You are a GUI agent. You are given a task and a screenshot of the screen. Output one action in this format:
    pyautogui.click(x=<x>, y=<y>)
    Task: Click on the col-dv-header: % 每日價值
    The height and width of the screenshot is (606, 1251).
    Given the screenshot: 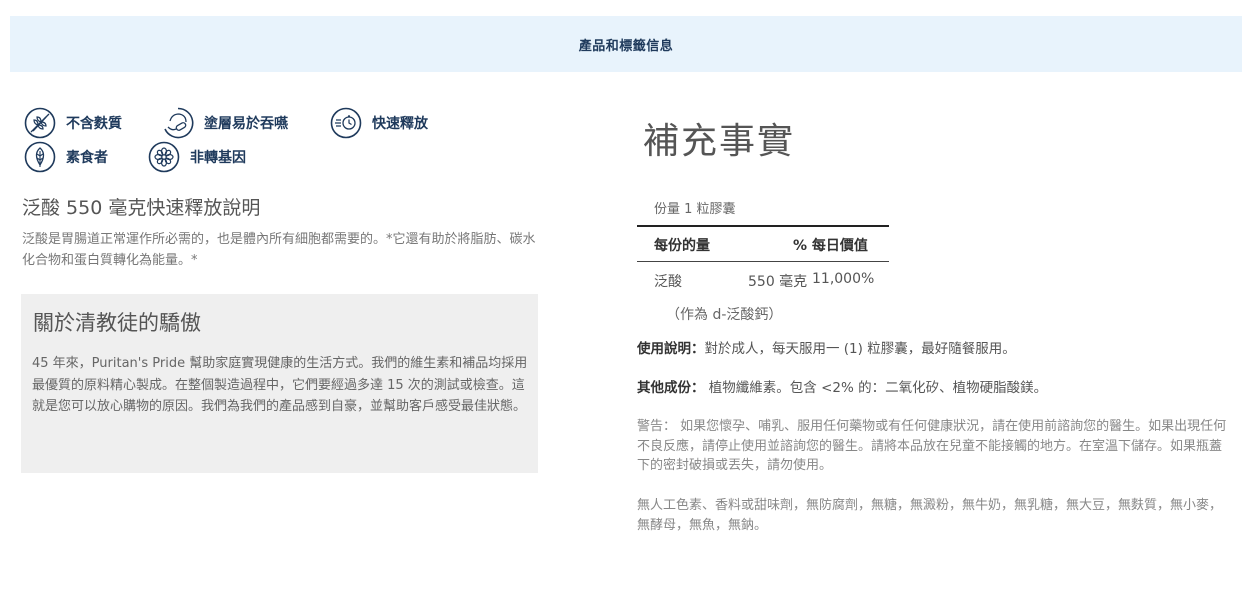 What is the action you would take?
    pyautogui.click(x=830, y=246)
    